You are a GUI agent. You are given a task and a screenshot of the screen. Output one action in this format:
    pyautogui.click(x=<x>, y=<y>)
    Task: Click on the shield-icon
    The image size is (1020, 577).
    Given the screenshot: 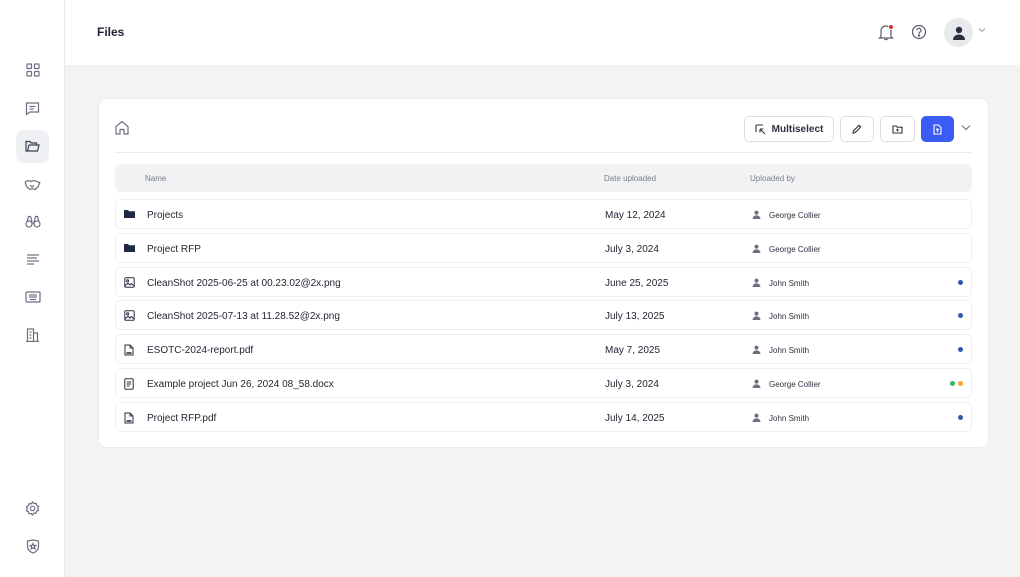 What is the action you would take?
    pyautogui.click(x=32, y=546)
    